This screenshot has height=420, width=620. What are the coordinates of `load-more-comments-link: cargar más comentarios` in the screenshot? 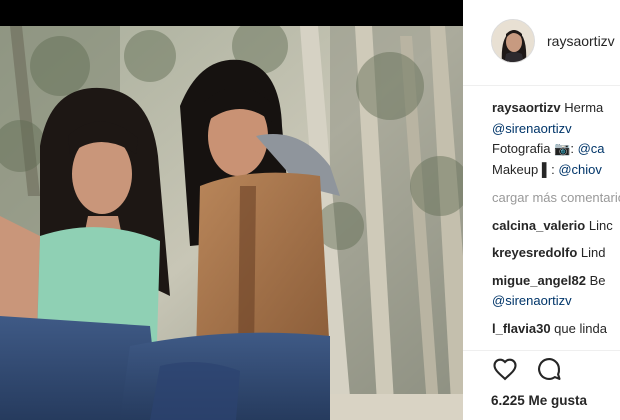 It's located at (556, 197).